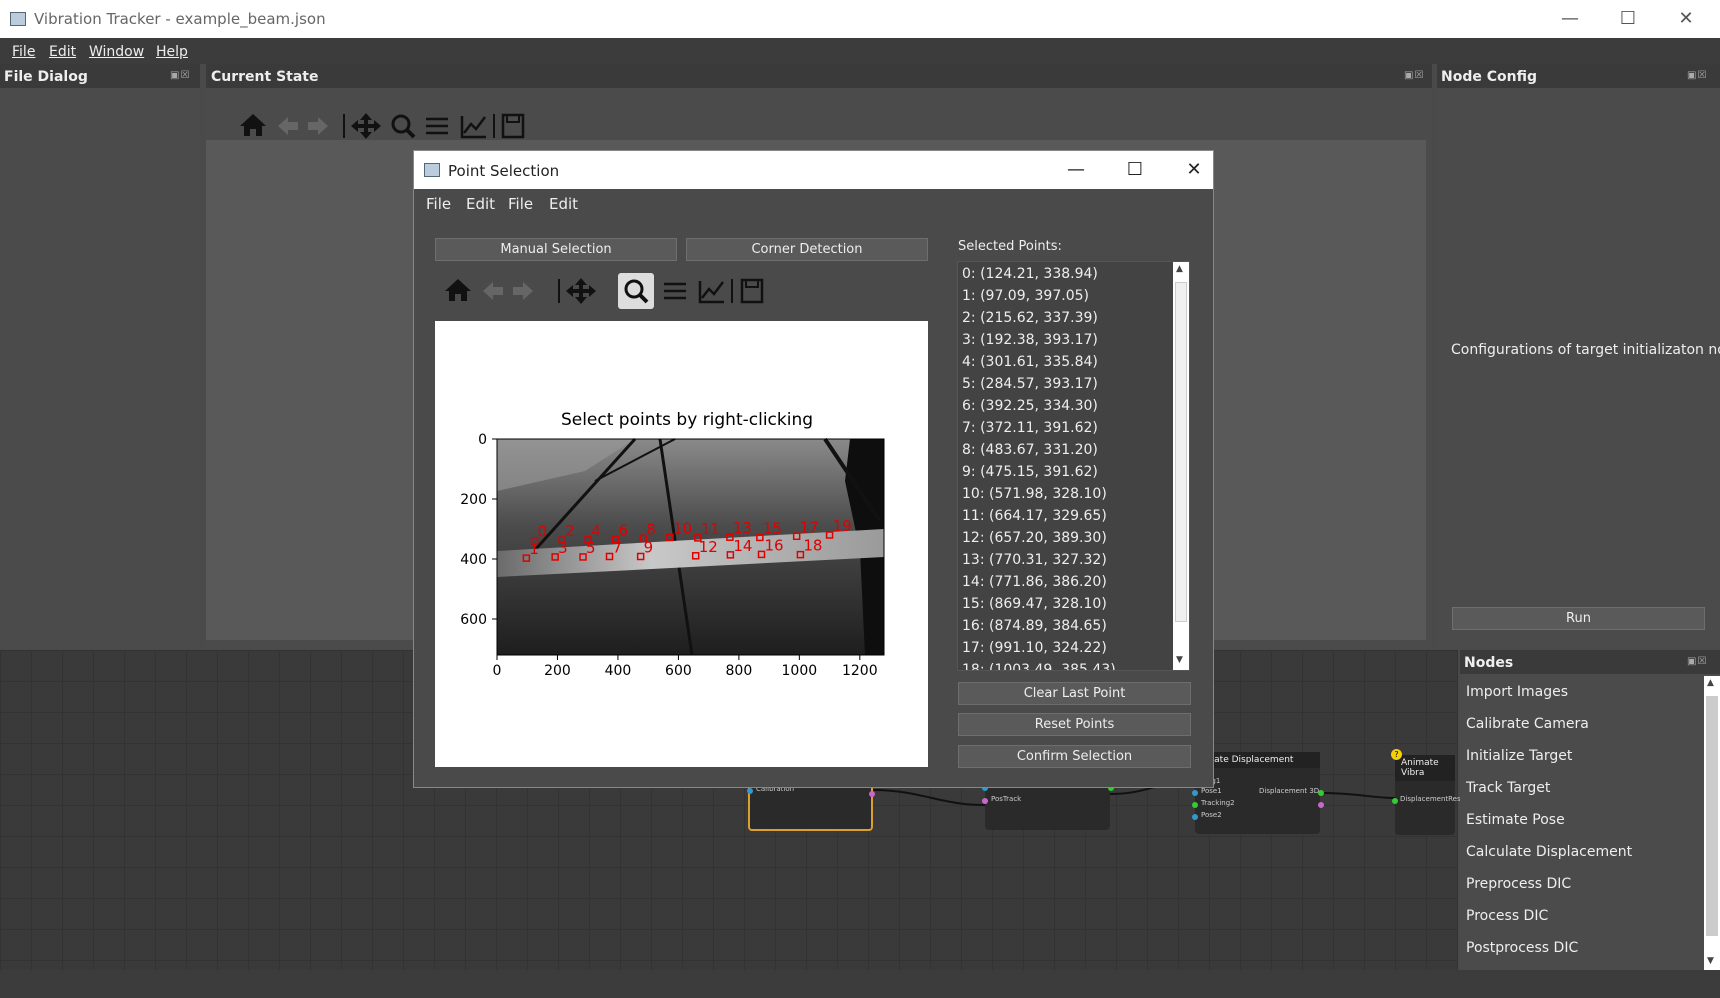 This screenshot has height=998, width=1720. What do you see at coordinates (1570, 19) in the screenshot?
I see `minimize-button: —` at bounding box center [1570, 19].